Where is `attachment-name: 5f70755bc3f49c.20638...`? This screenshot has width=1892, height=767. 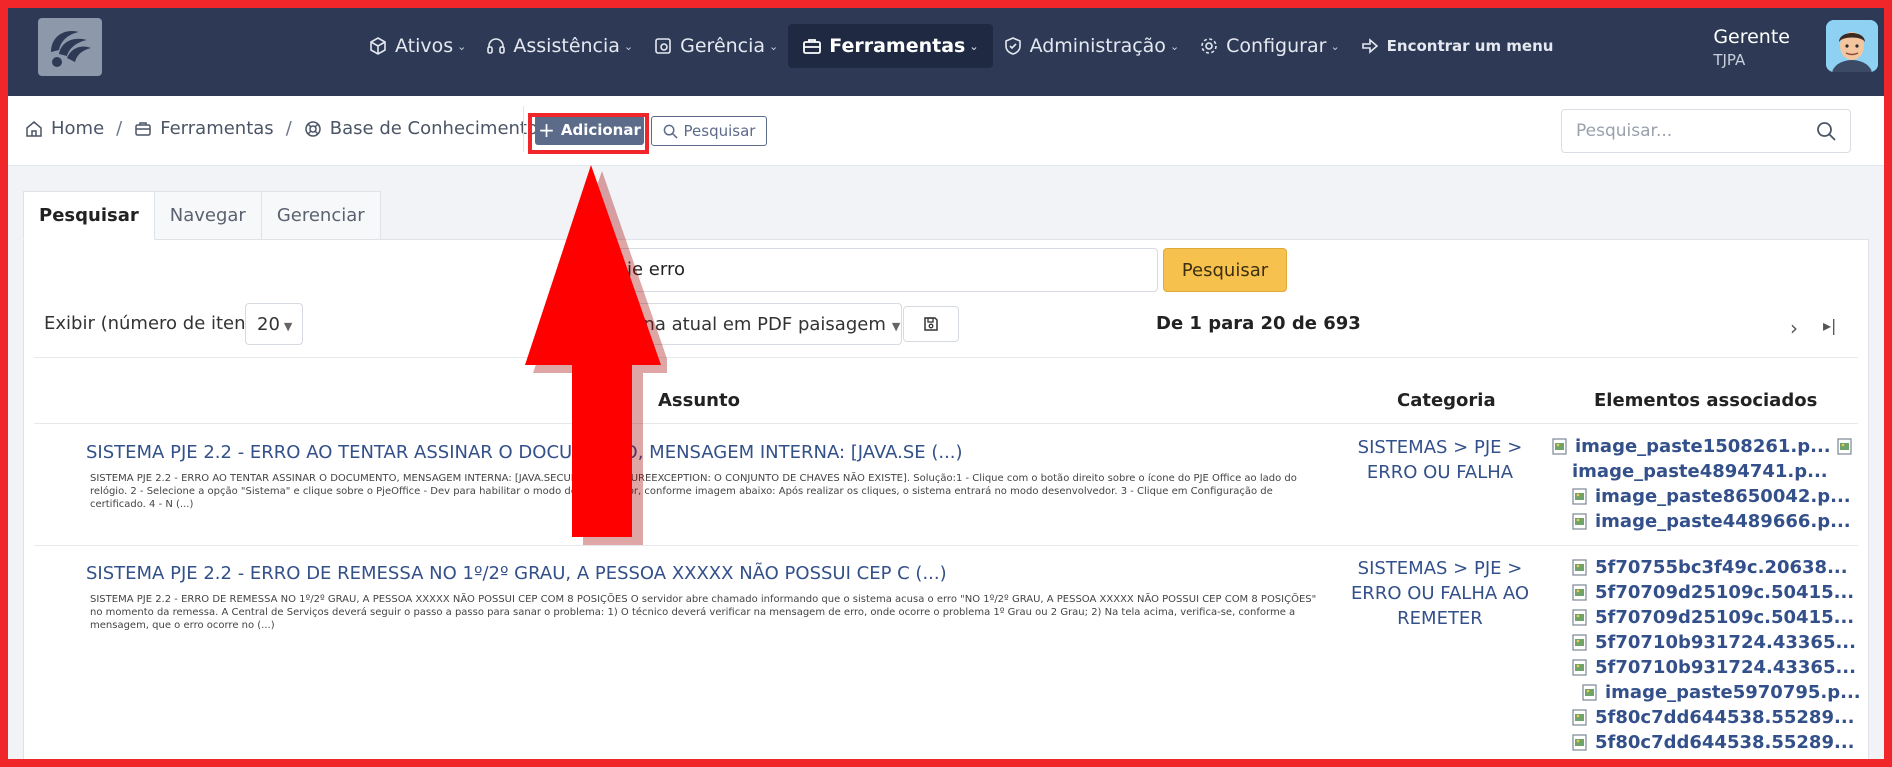 attachment-name: 5f70755bc3f49c.20638... is located at coordinates (1721, 567).